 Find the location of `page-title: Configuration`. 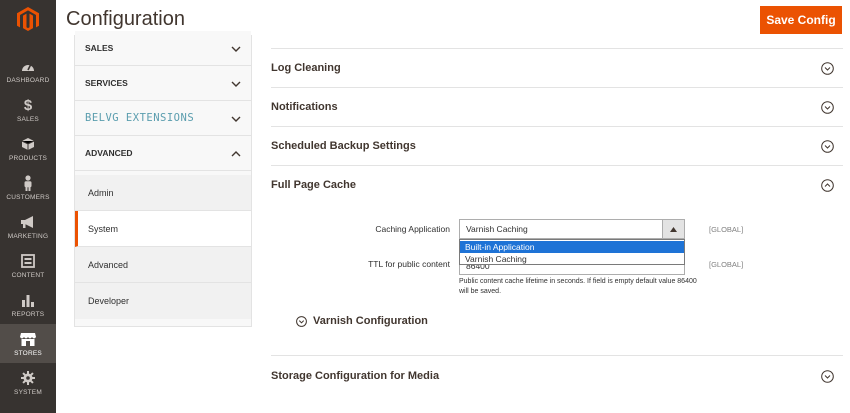

page-title: Configuration is located at coordinates (125, 19).